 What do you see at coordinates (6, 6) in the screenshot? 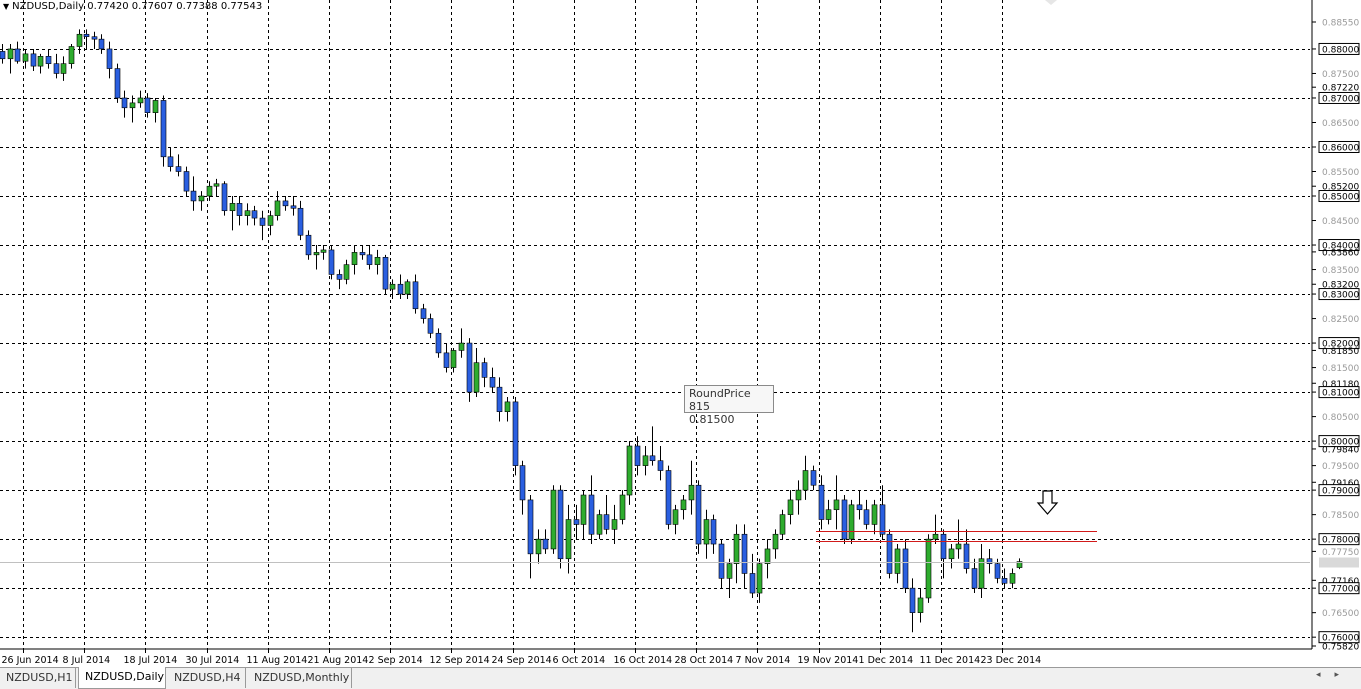
I see `dropdown-triangle-icon: ▼` at bounding box center [6, 6].